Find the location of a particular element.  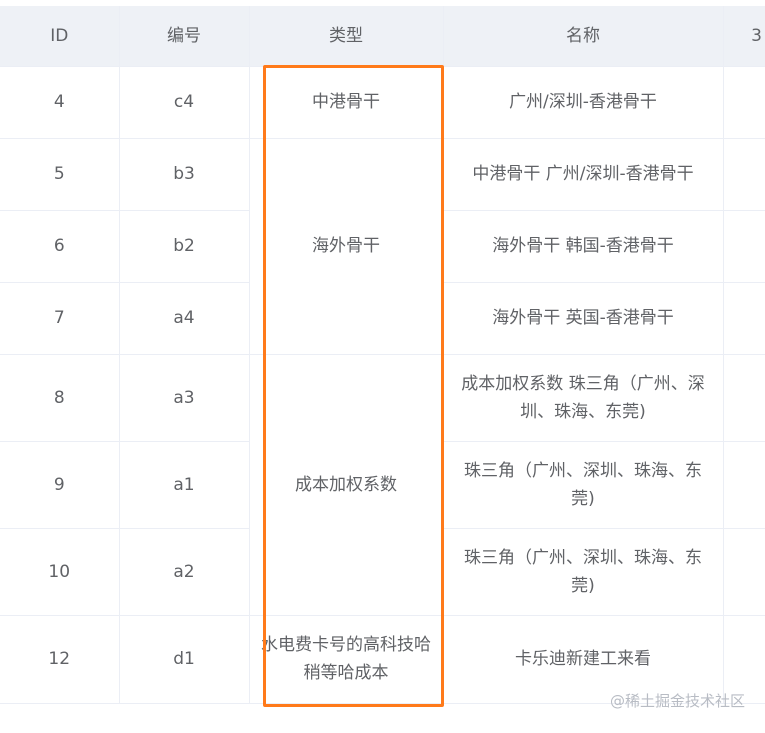

watermark: @稀土掘金技术社区 is located at coordinates (677, 701).